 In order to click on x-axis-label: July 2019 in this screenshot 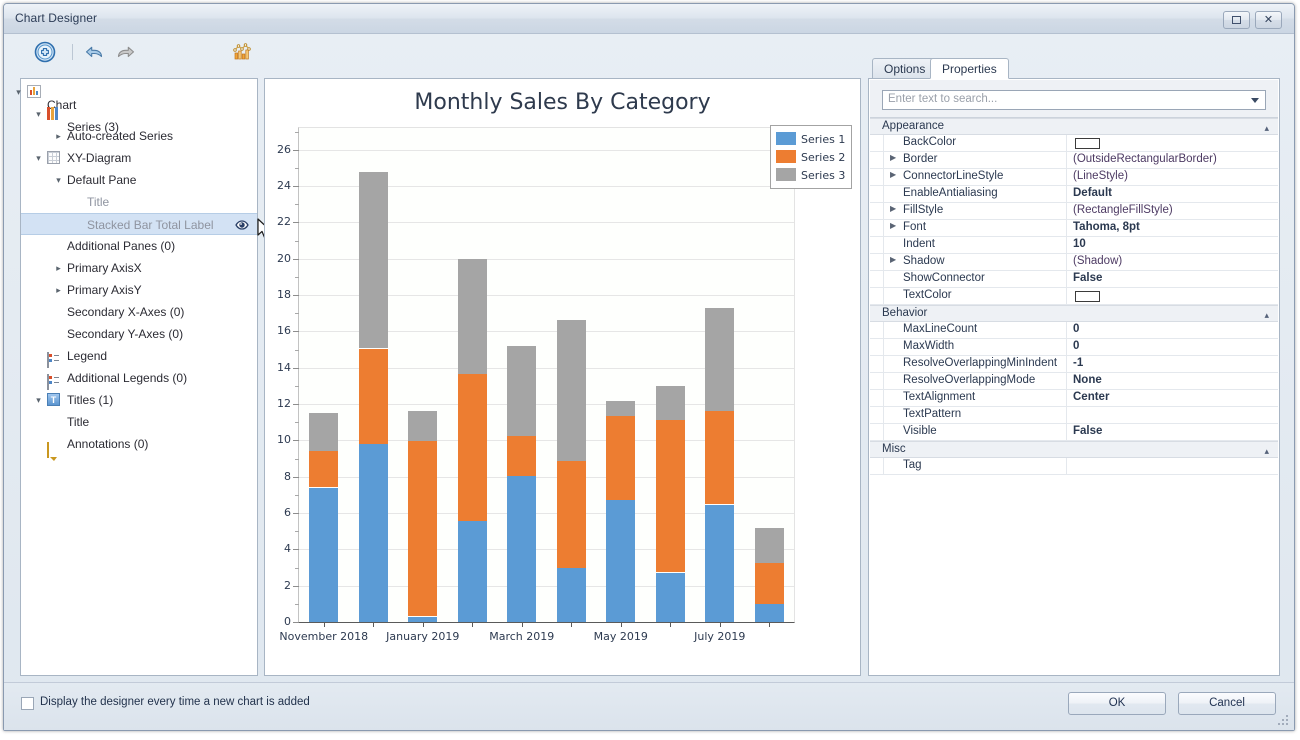, I will do `click(720, 636)`.